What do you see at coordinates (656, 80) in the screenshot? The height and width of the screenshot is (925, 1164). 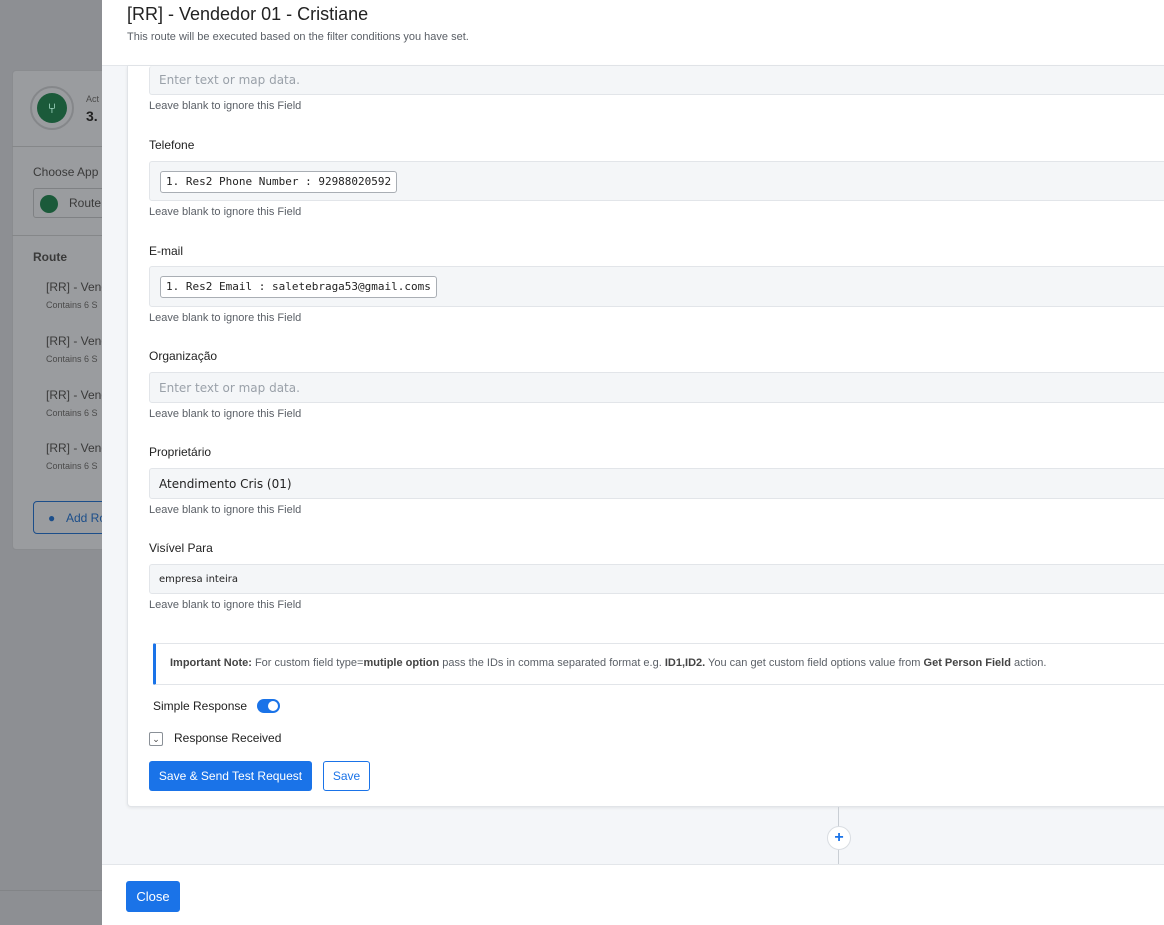 I see `top-field-input: Enter text or map data.` at bounding box center [656, 80].